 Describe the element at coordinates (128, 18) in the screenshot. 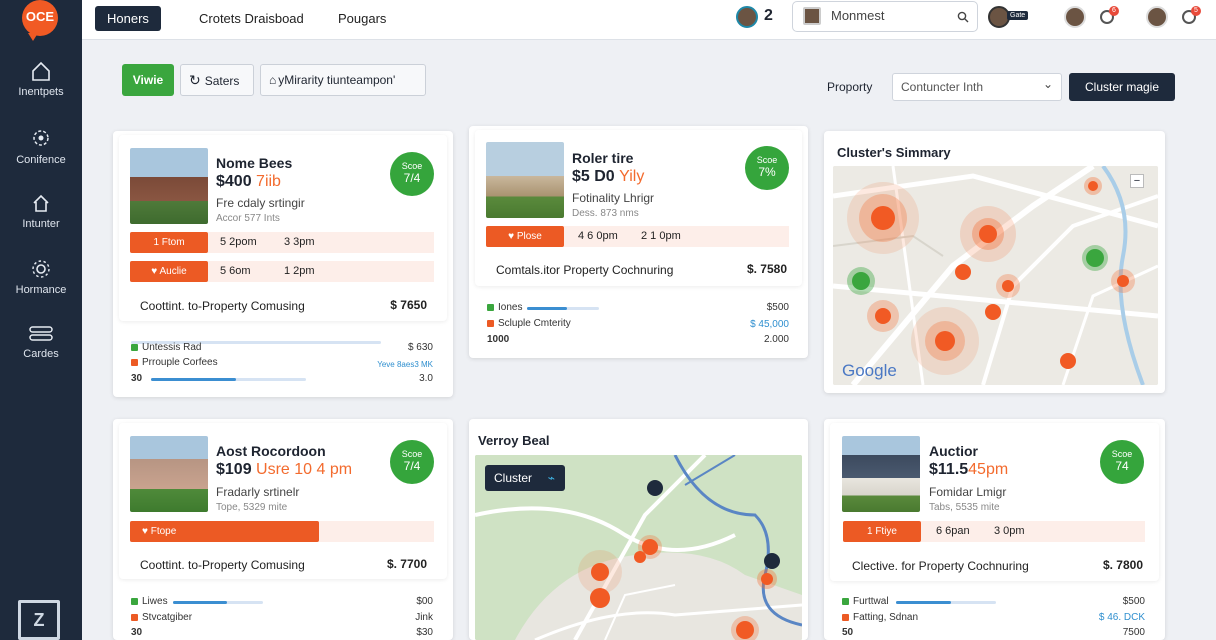

I see `tab-honers: Honers` at that location.